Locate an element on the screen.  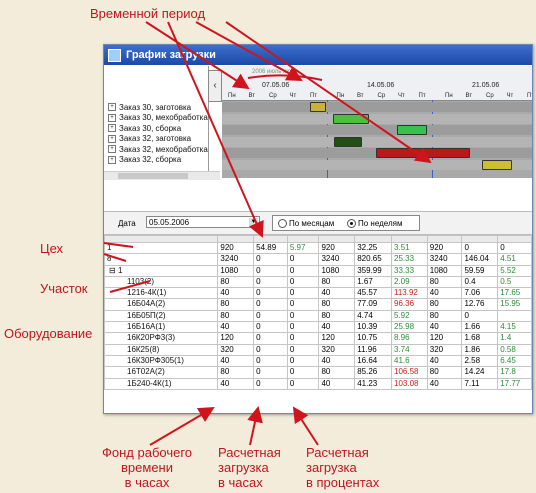
row-name: 16Б16А(1) is located at coordinates (146, 327).